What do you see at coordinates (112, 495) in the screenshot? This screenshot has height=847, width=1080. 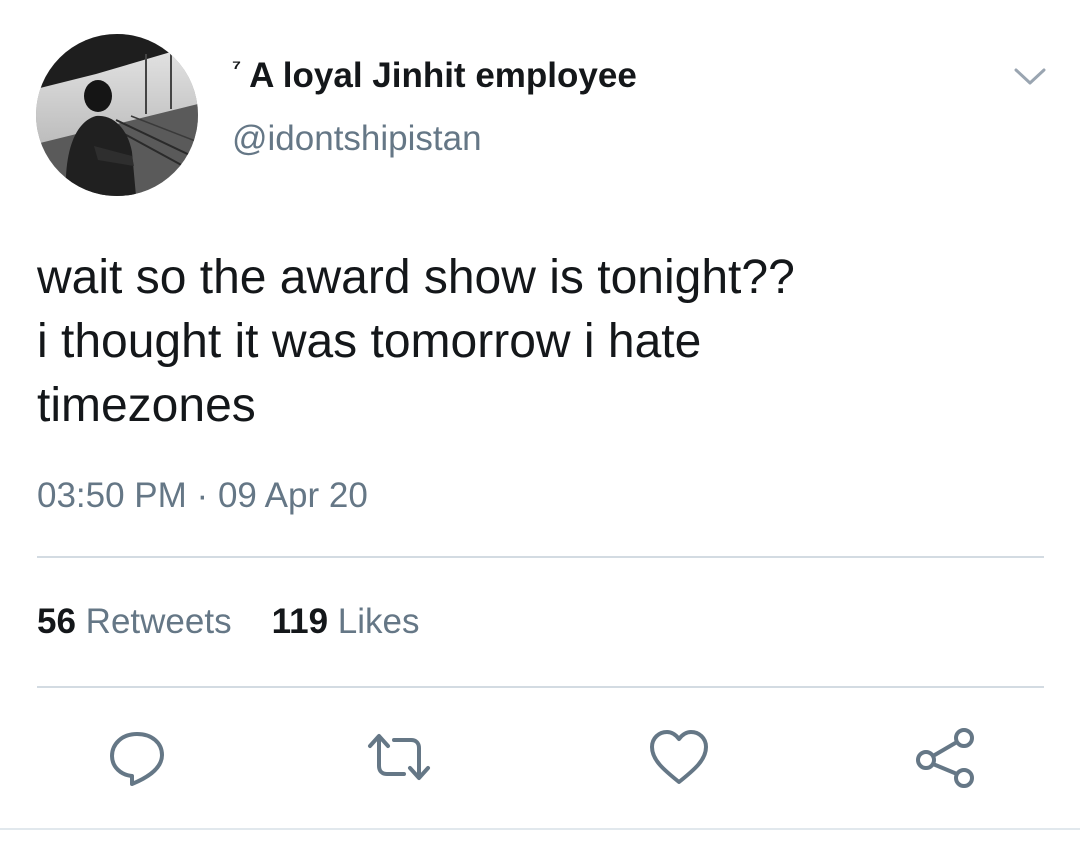 I see `tweet-time: 03:50 PM` at bounding box center [112, 495].